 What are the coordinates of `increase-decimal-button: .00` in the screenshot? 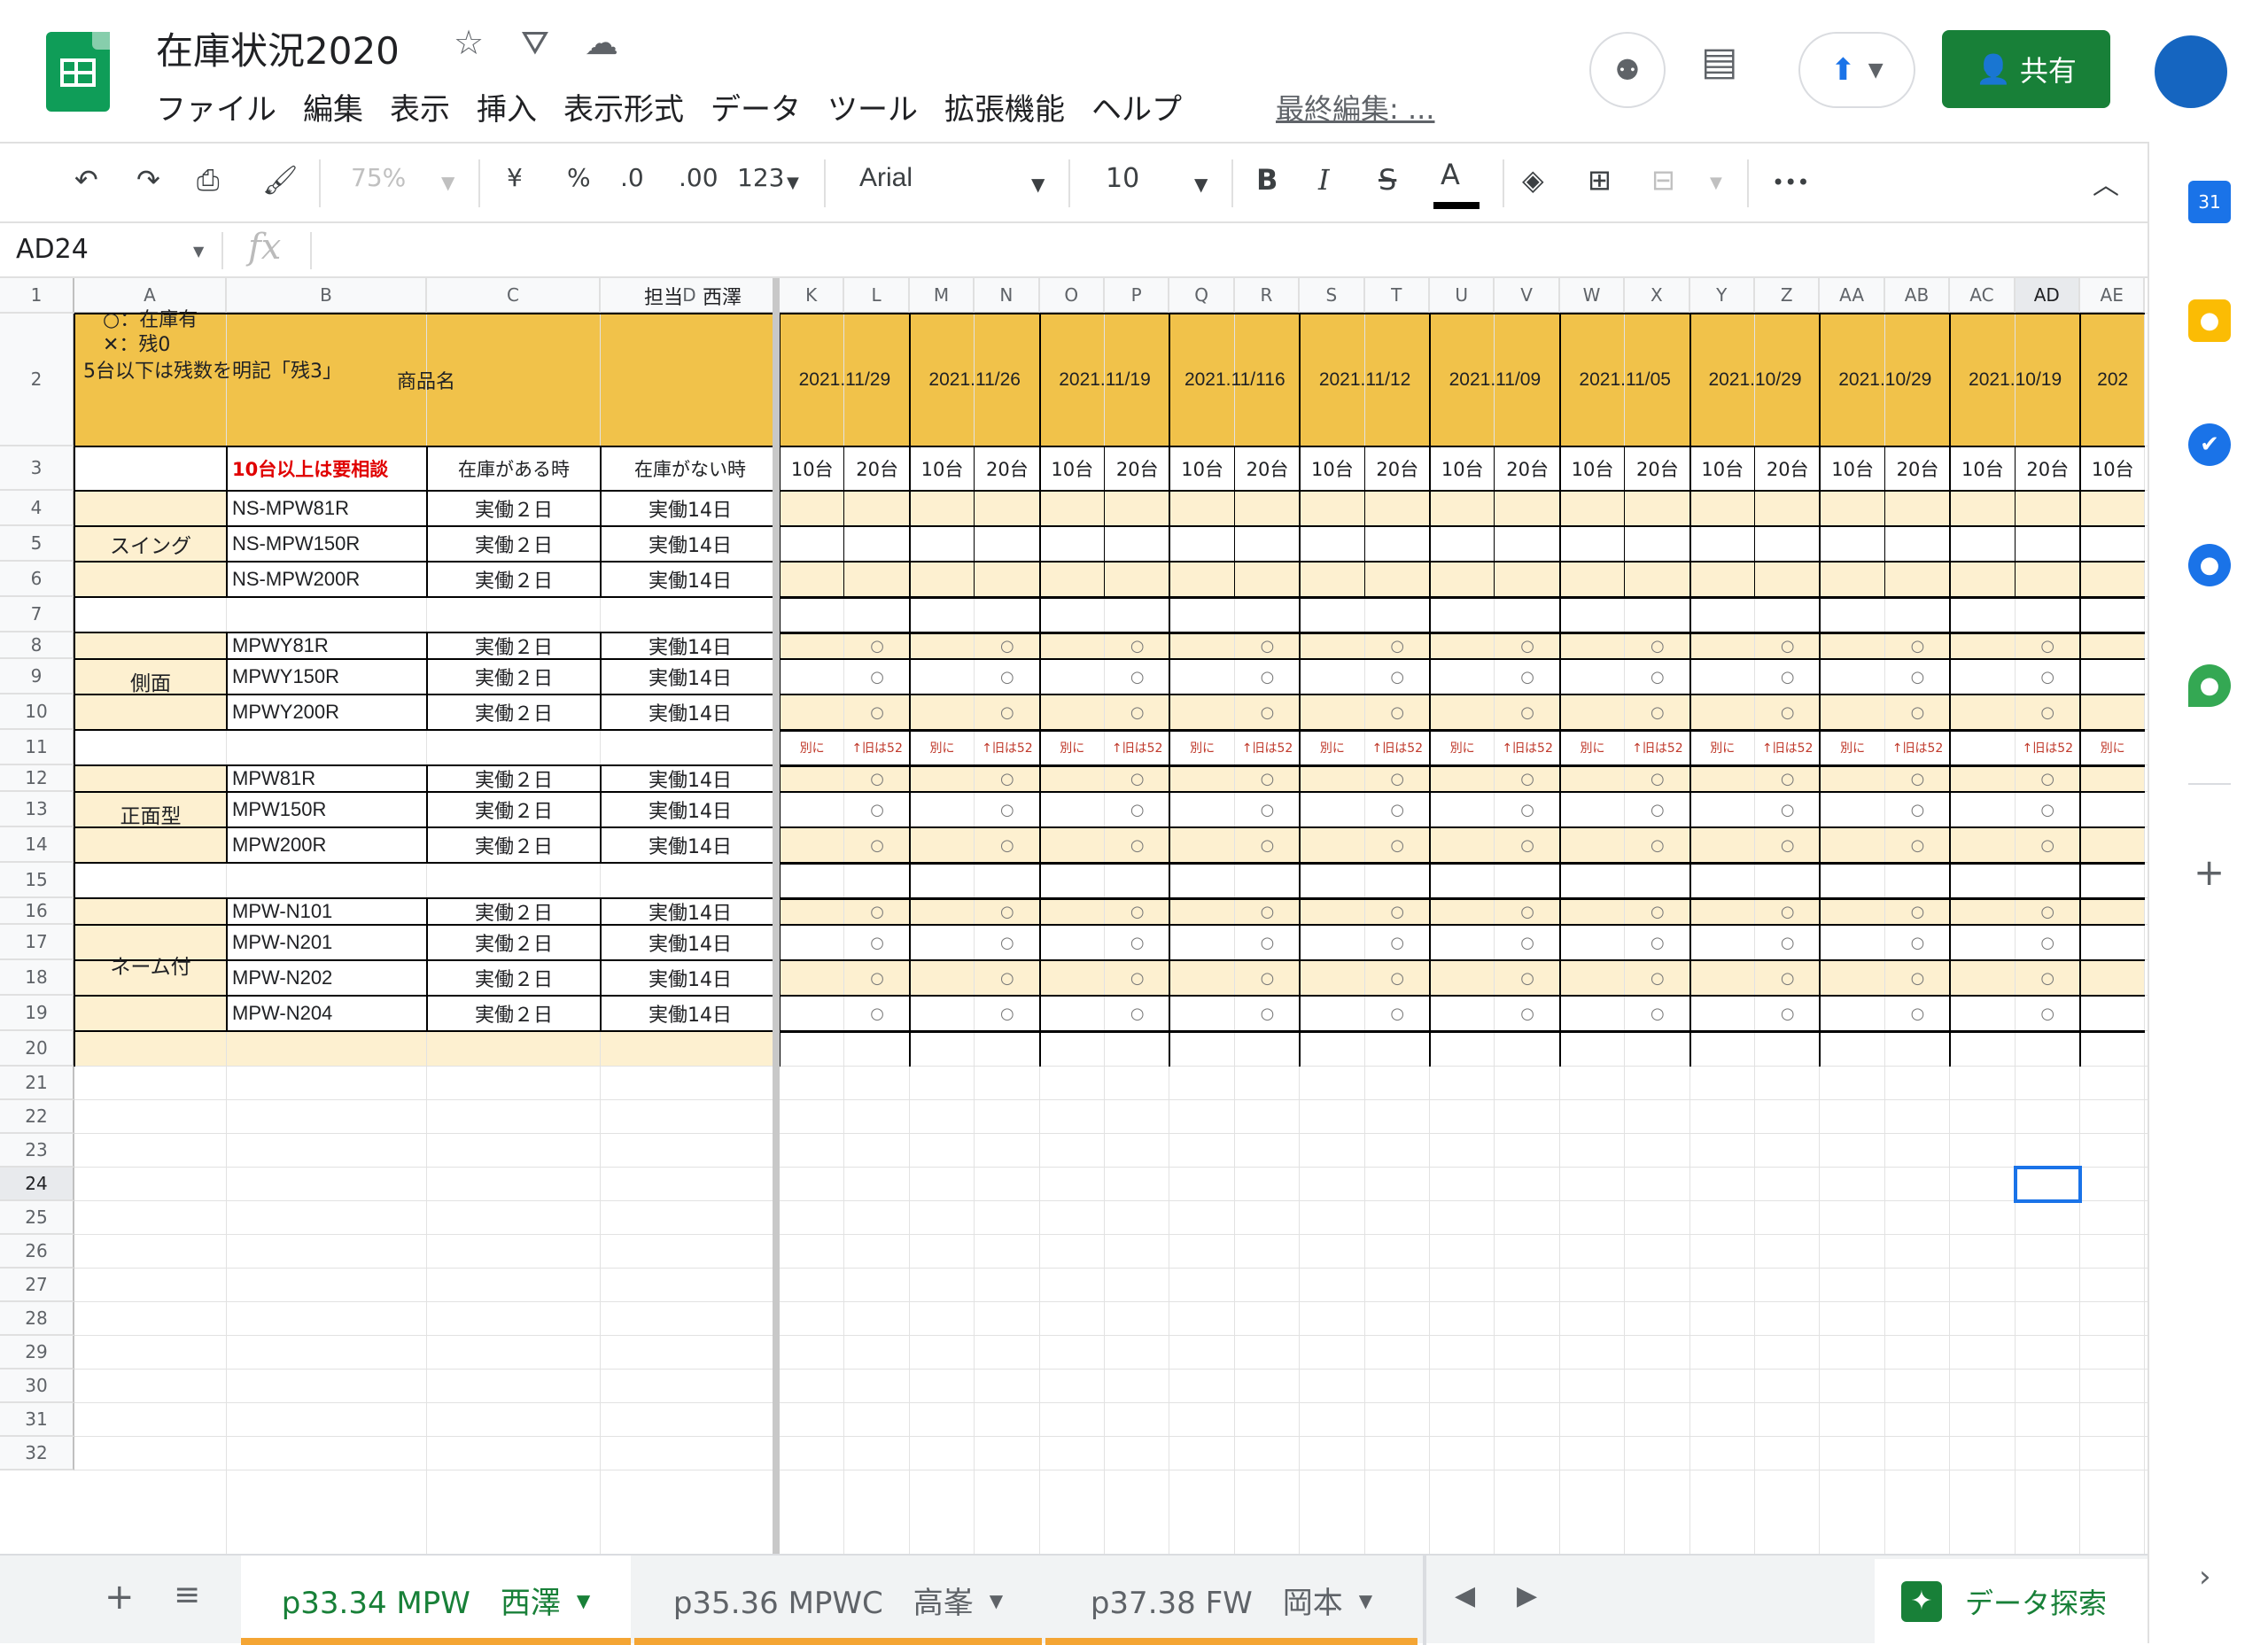 It's located at (698, 177).